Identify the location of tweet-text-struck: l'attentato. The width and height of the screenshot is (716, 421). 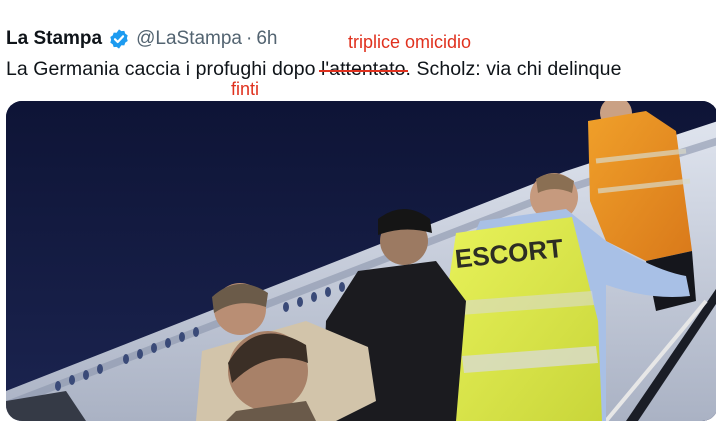
(363, 69).